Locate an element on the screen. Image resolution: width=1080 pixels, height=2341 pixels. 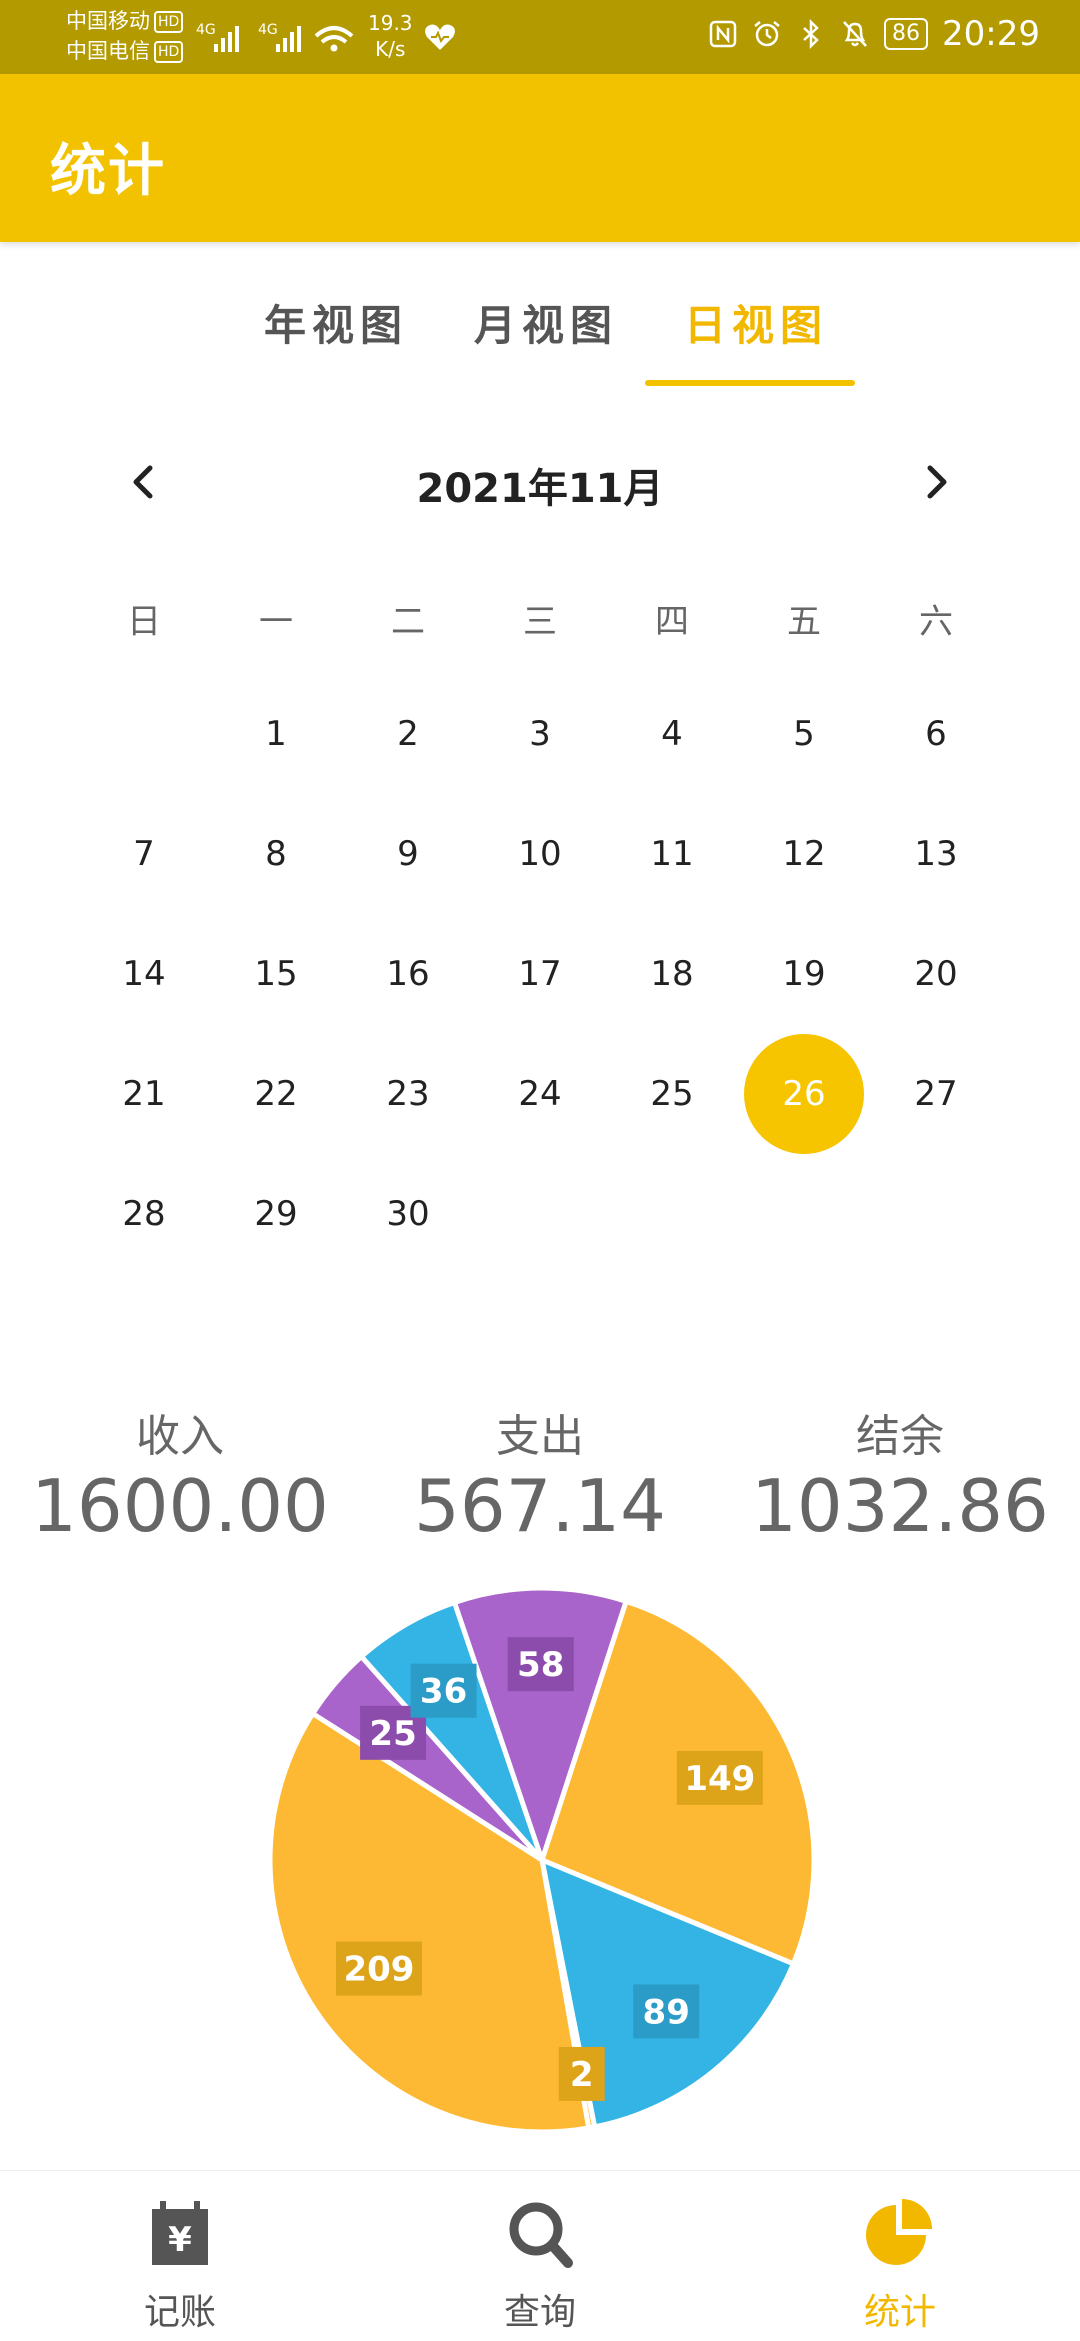
weekday-label: 二 is located at coordinates (408, 622).